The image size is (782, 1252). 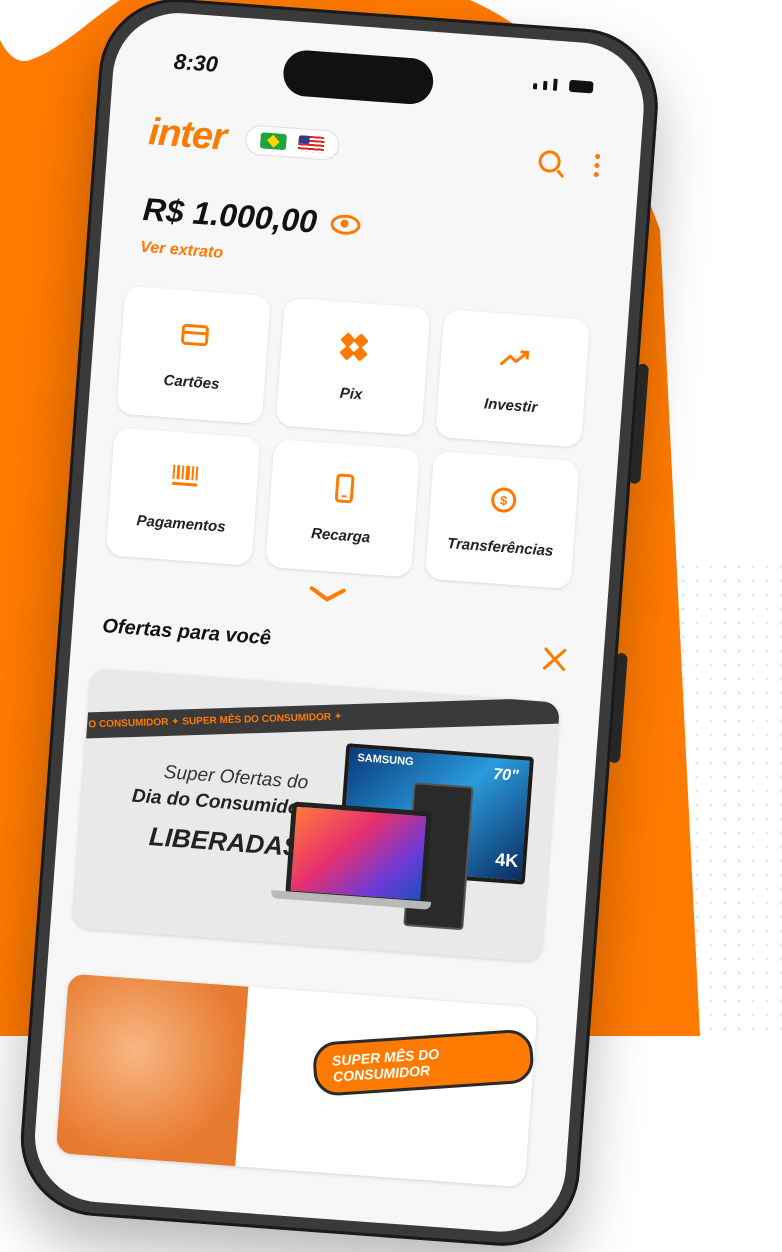 I want to click on search-icon, so click(x=550, y=162).